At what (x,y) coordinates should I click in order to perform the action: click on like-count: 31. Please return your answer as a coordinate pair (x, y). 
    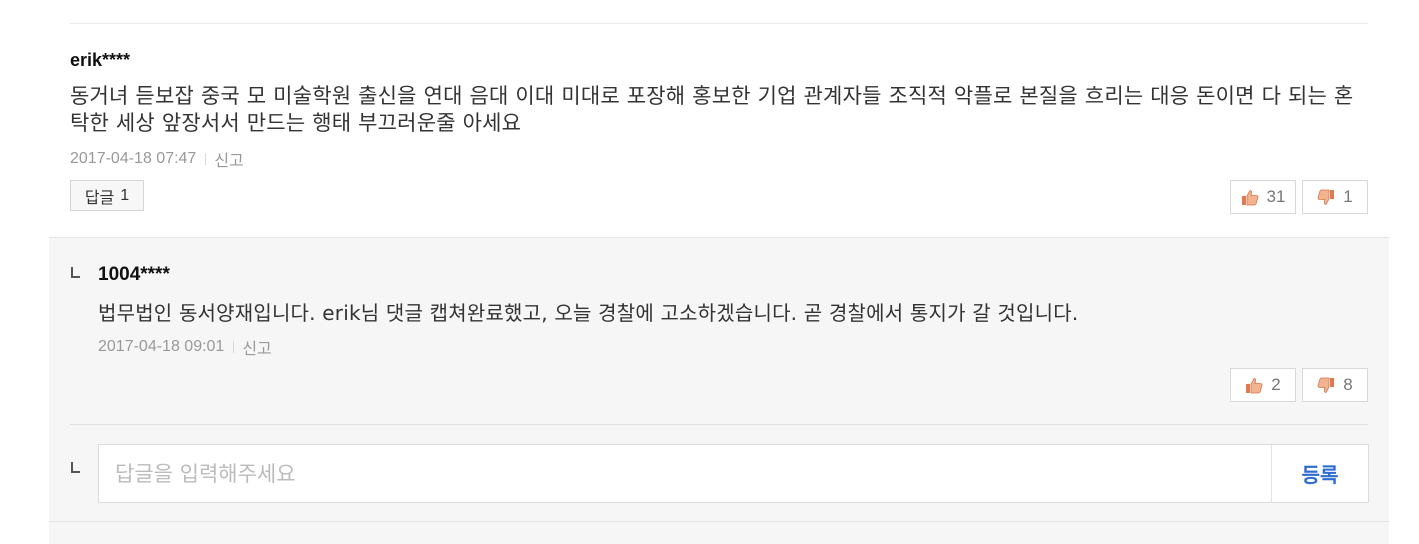
    Looking at the image, I should click on (1276, 196).